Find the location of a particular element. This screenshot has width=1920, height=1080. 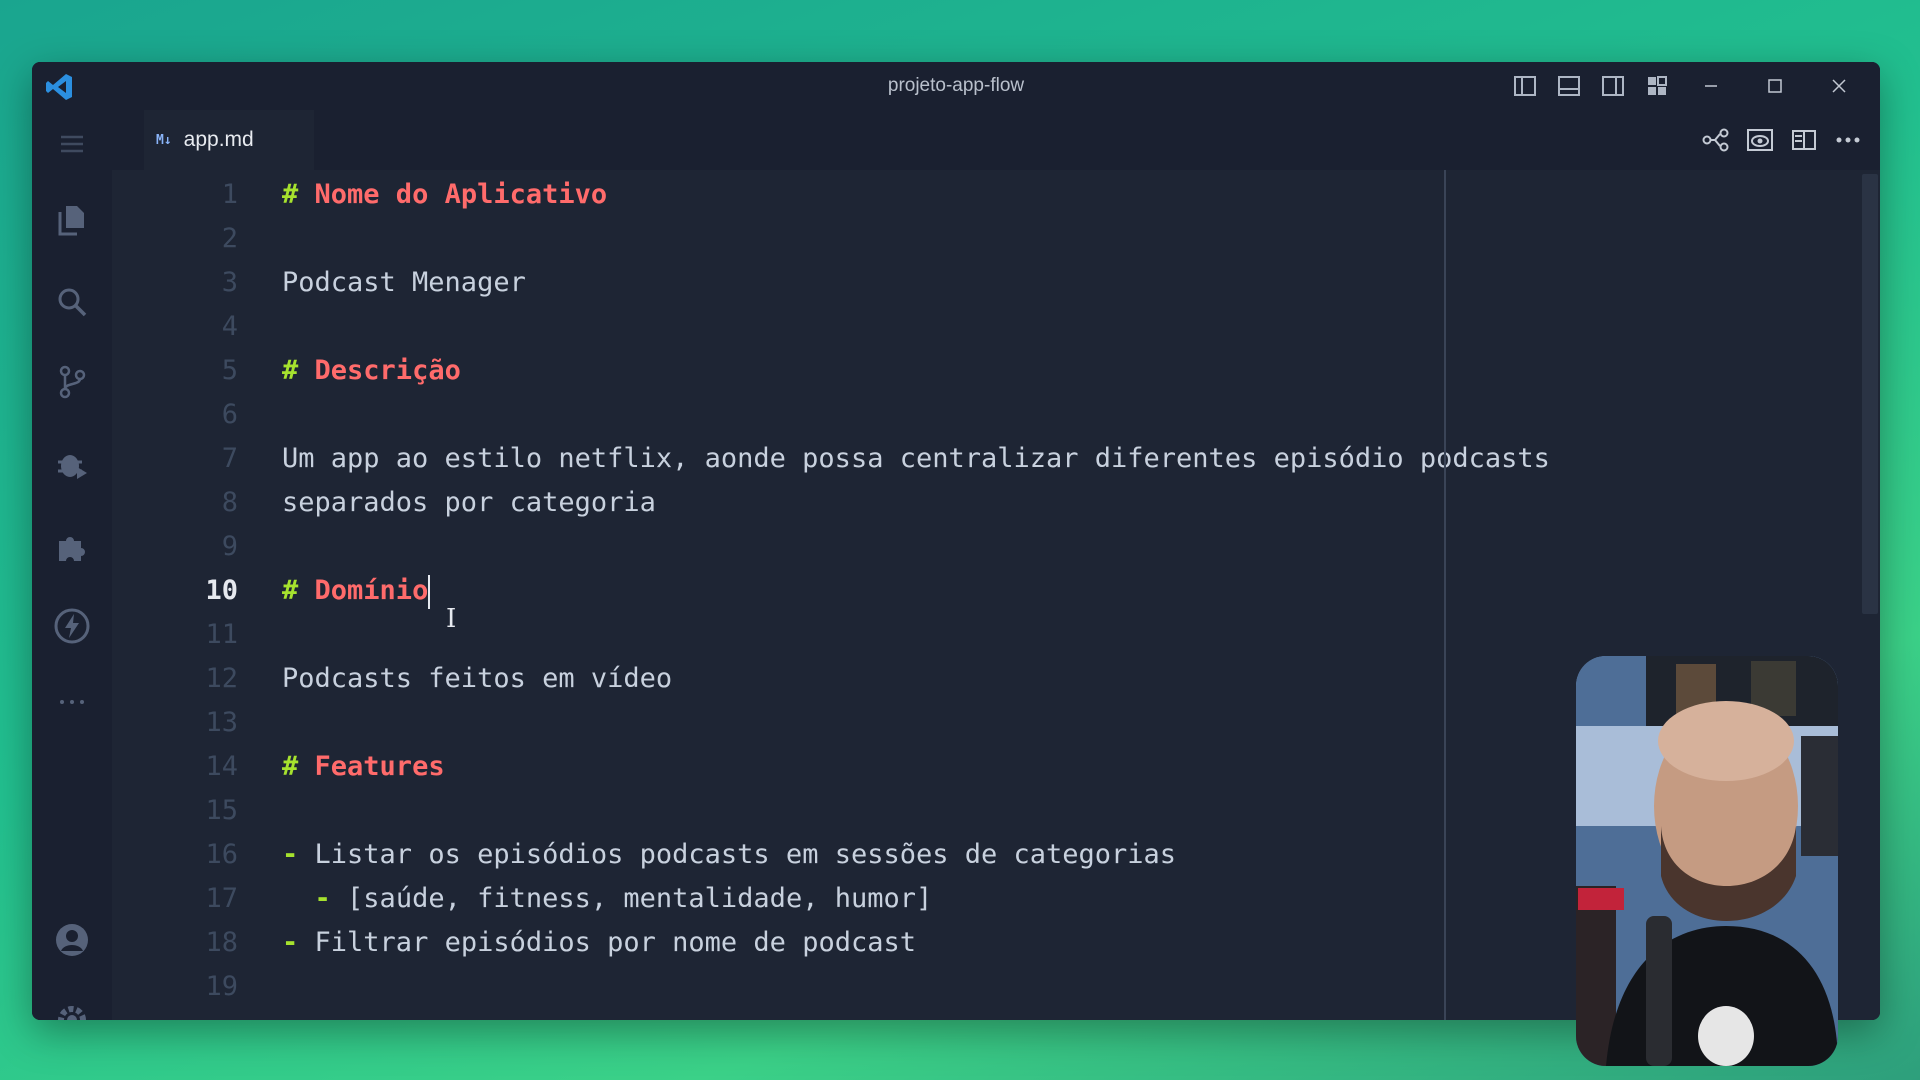

editor-line: 13 is located at coordinates (862, 723).